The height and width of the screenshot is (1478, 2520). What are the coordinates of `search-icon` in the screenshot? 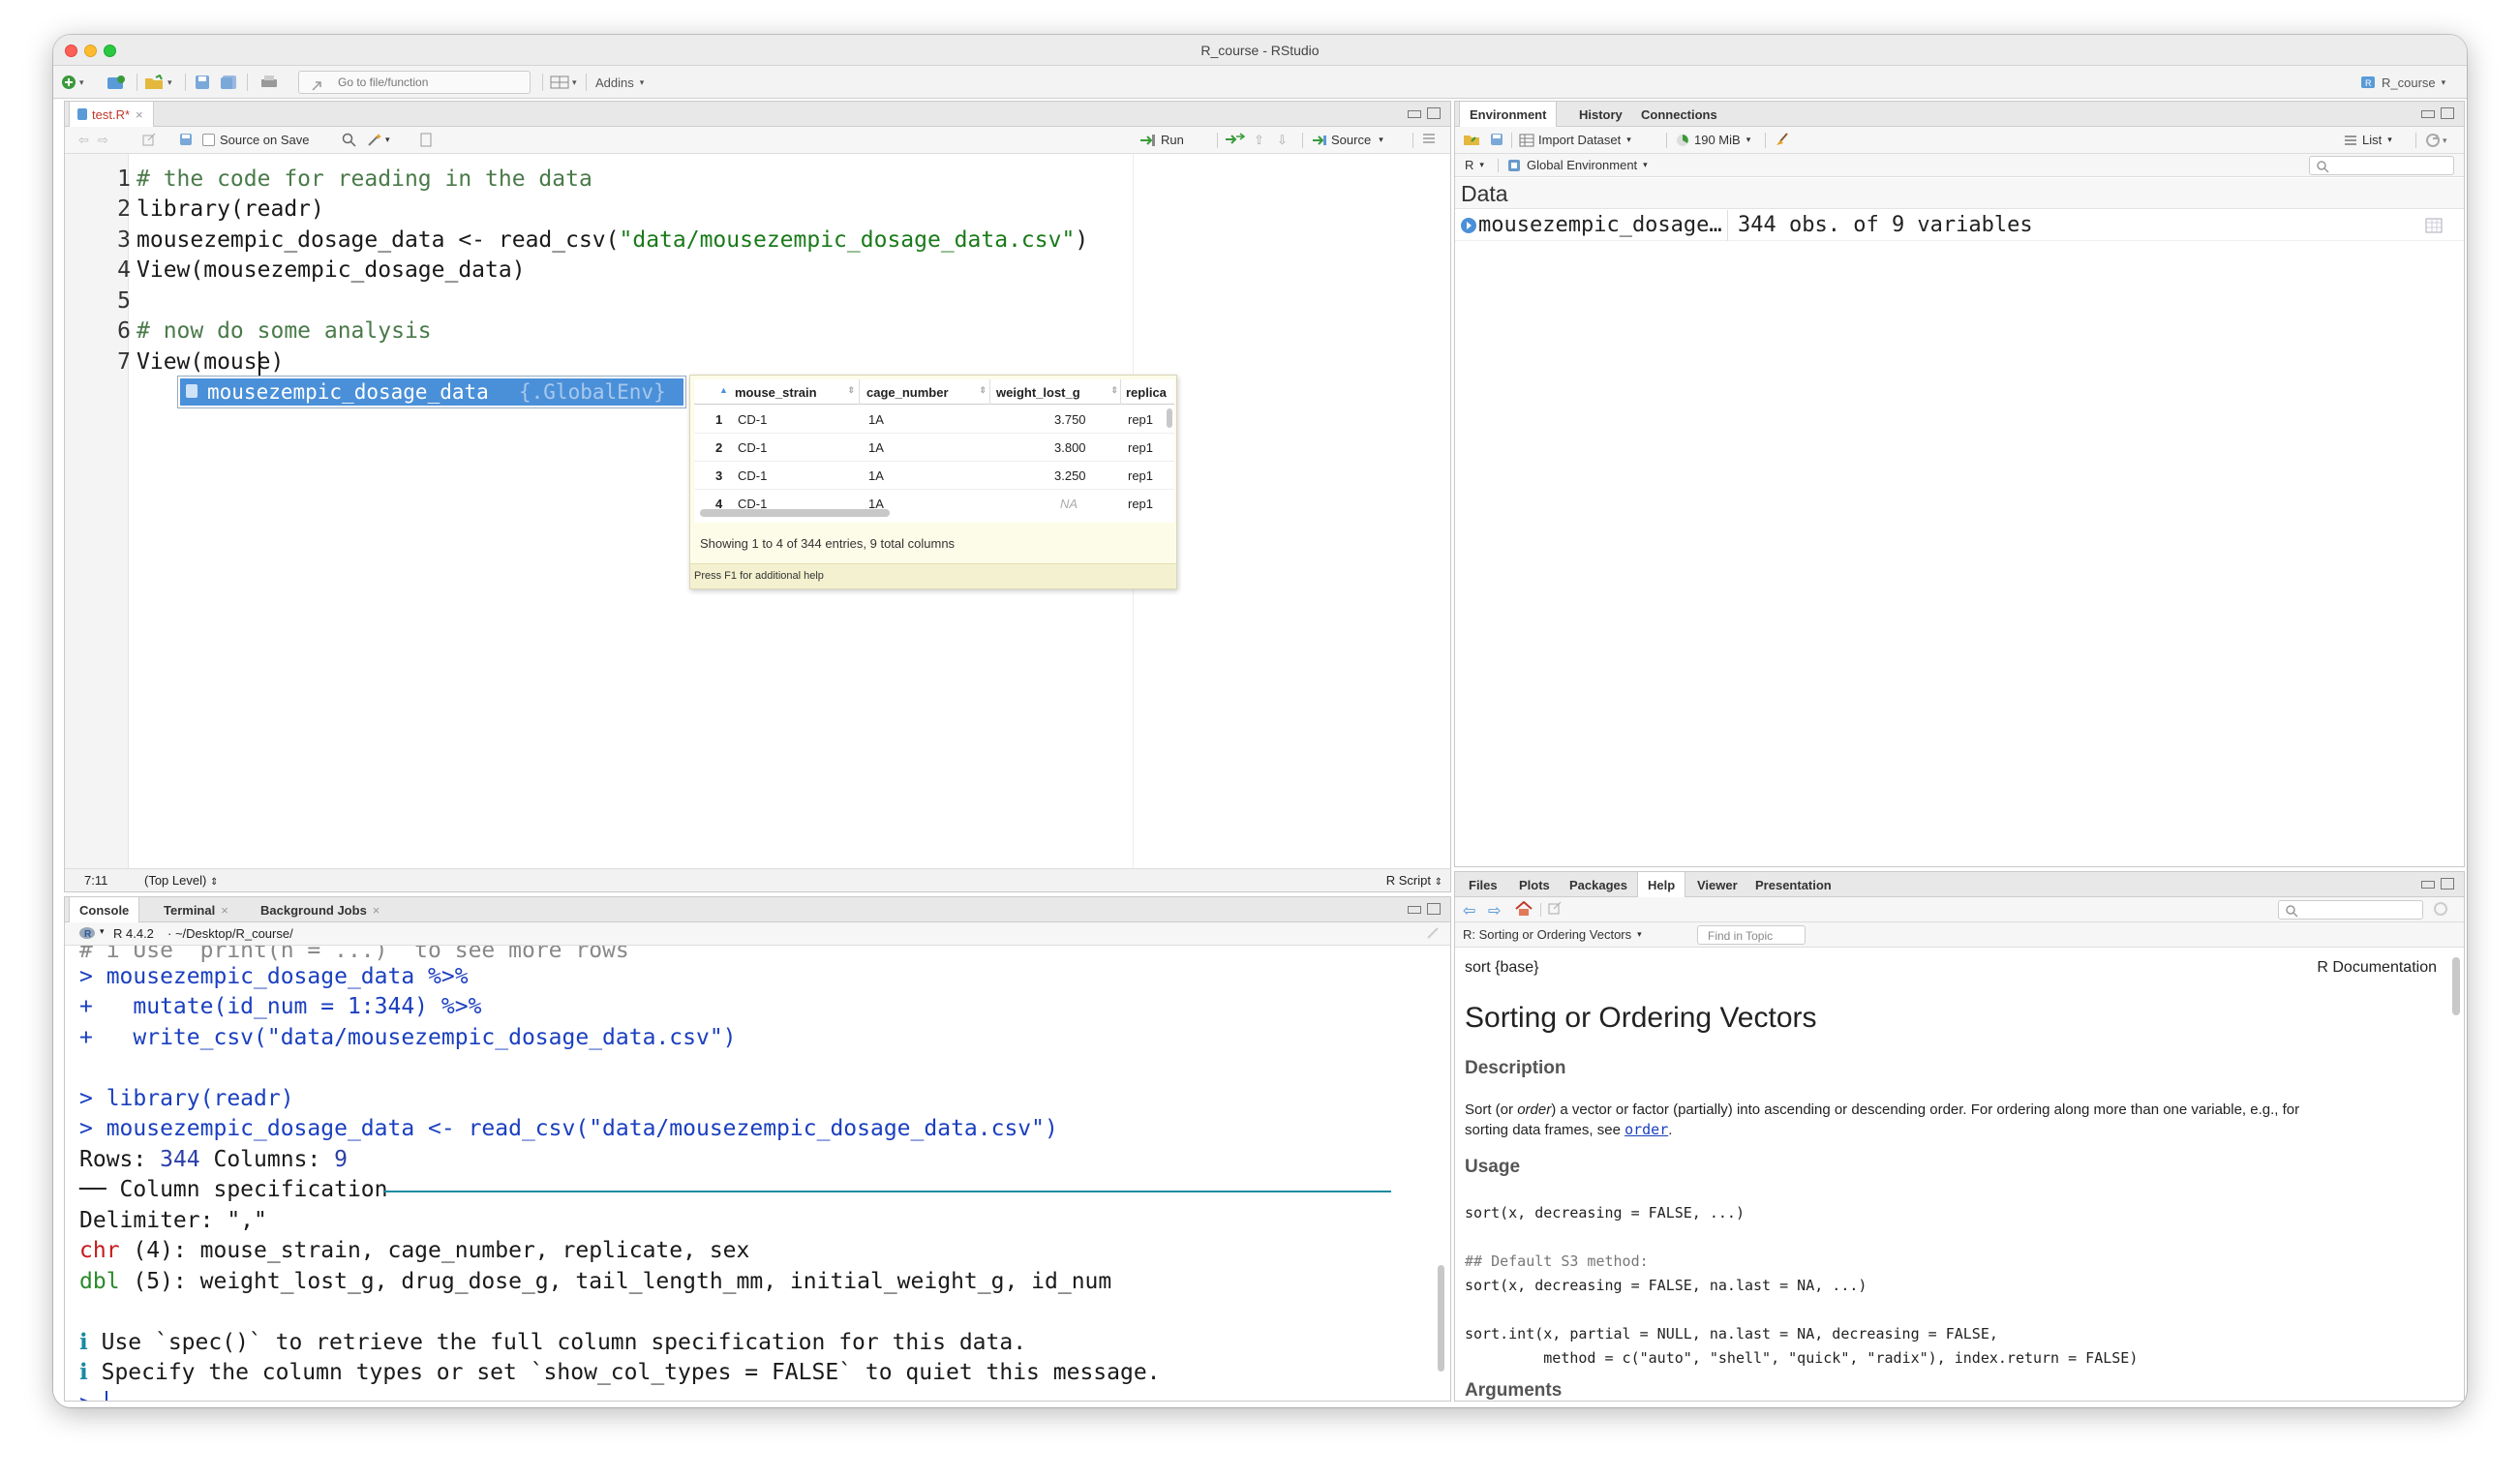 It's located at (349, 140).